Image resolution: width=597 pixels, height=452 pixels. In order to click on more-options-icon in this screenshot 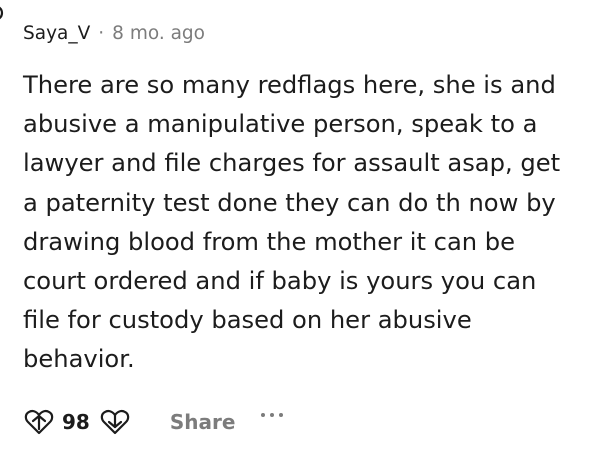, I will do `click(272, 415)`.